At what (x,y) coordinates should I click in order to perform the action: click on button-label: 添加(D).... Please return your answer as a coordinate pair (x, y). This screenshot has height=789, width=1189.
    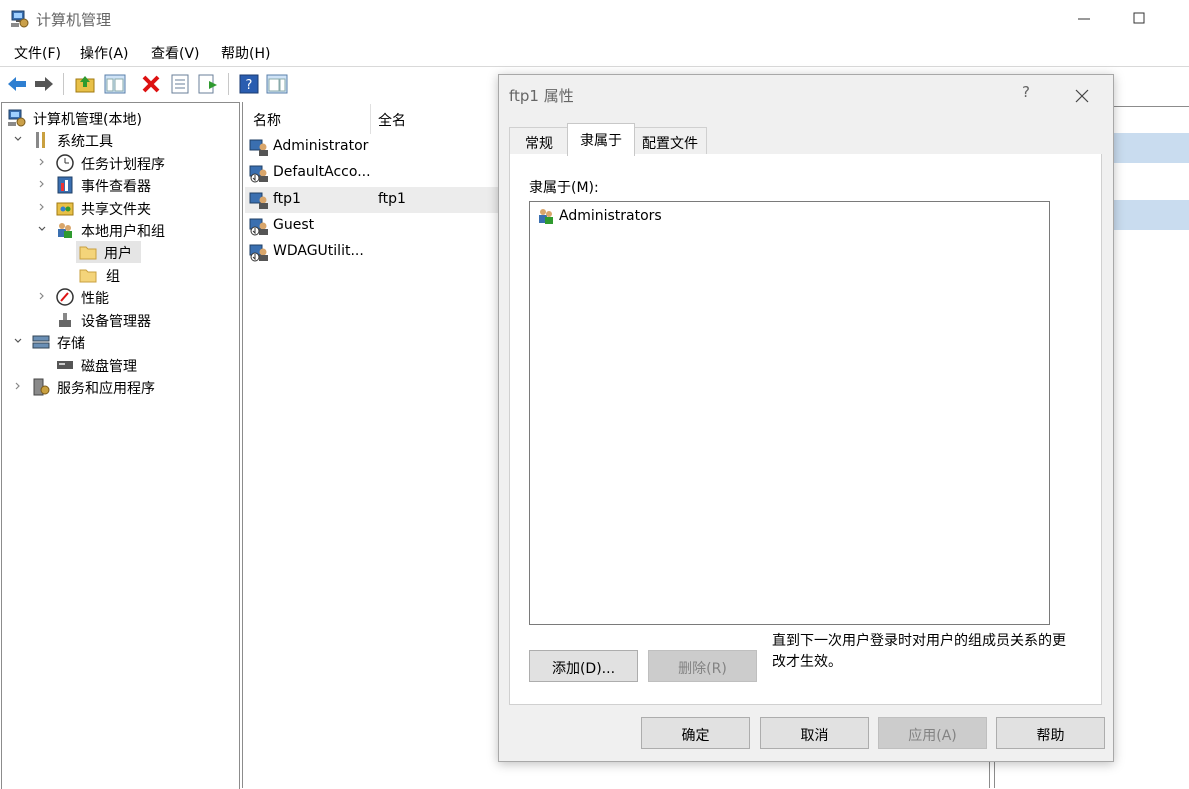
    Looking at the image, I should click on (583, 669).